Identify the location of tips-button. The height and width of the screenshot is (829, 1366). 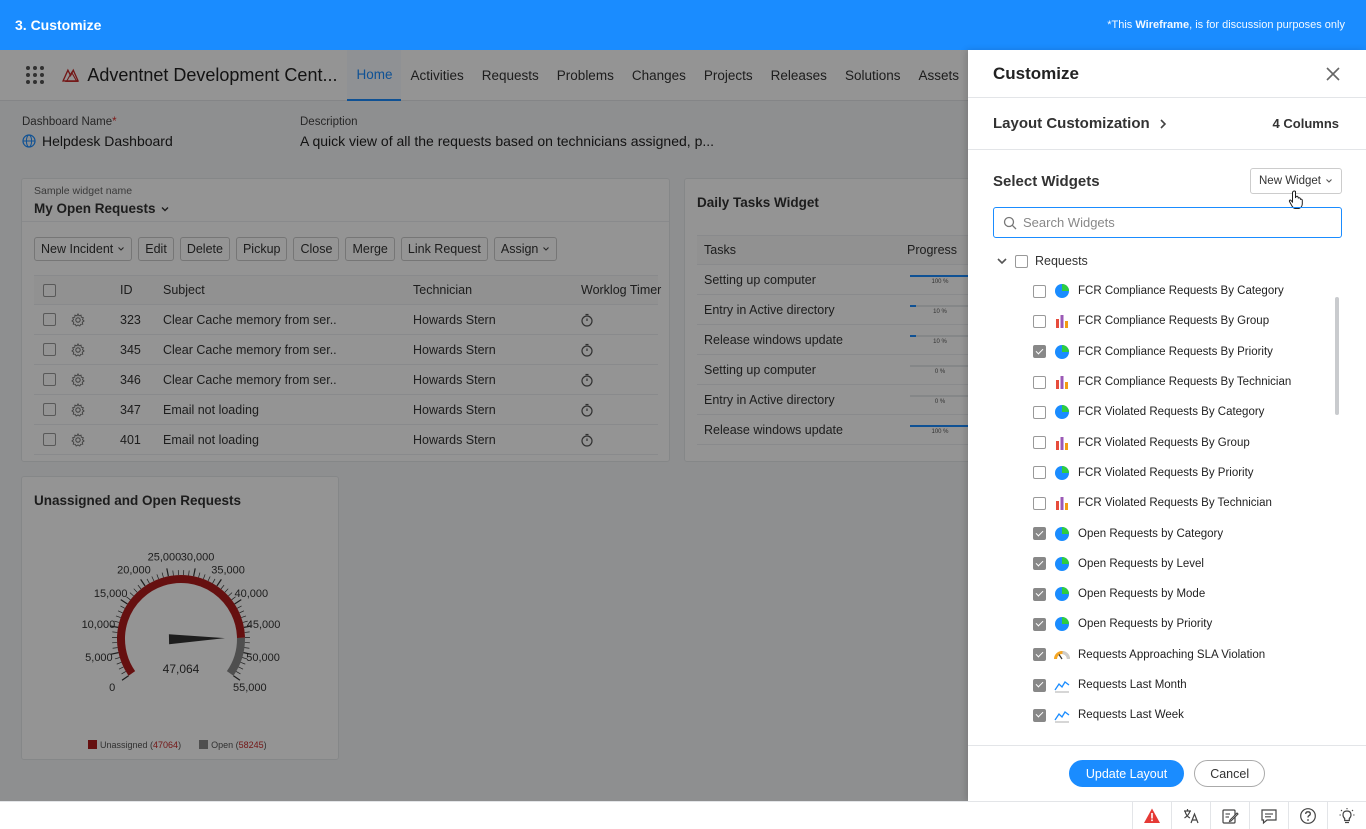
(1346, 815).